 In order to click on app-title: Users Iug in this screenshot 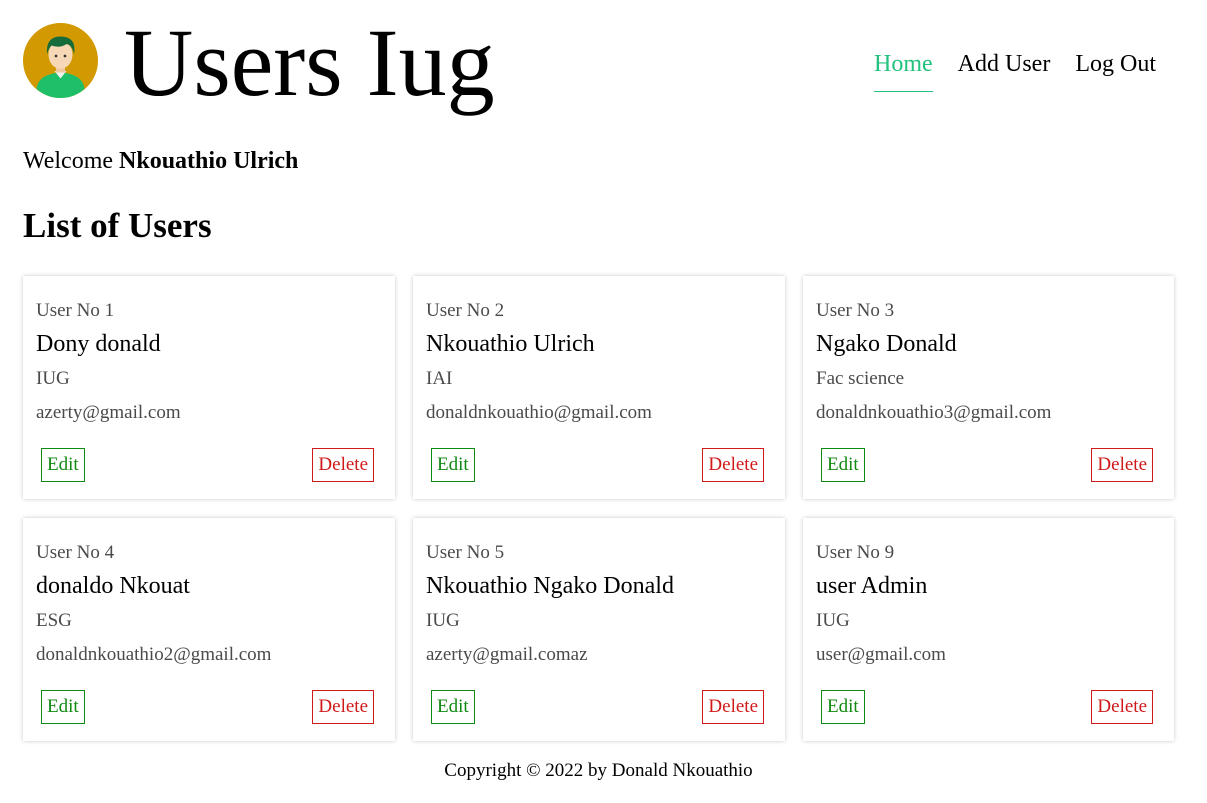, I will do `click(309, 62)`.